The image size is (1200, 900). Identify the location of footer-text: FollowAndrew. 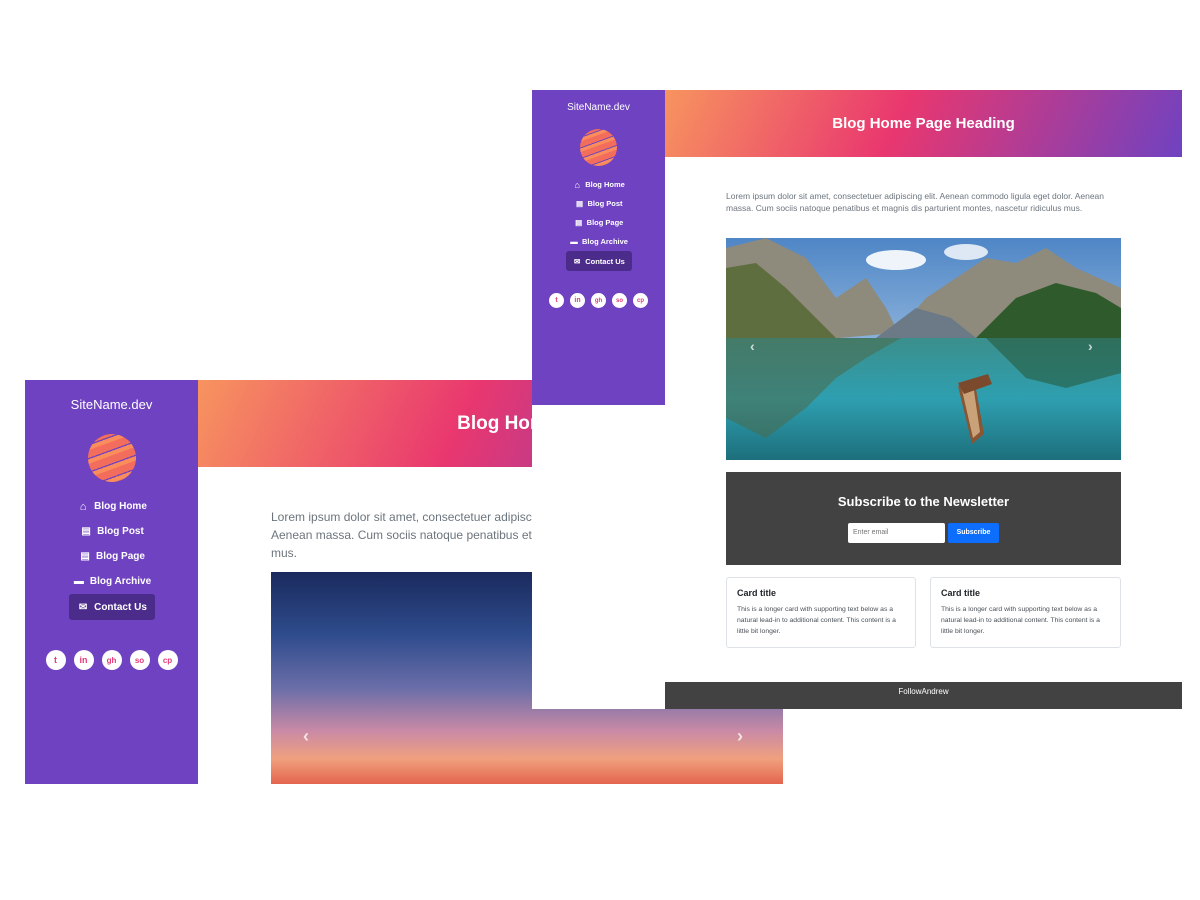
(923, 691).